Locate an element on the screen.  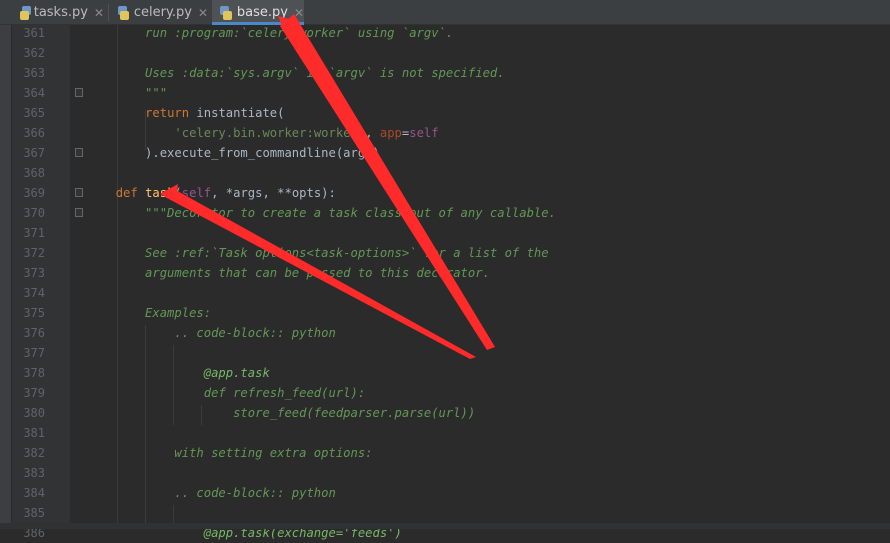
code-line: 365 return instantiate( is located at coordinates (445, 113).